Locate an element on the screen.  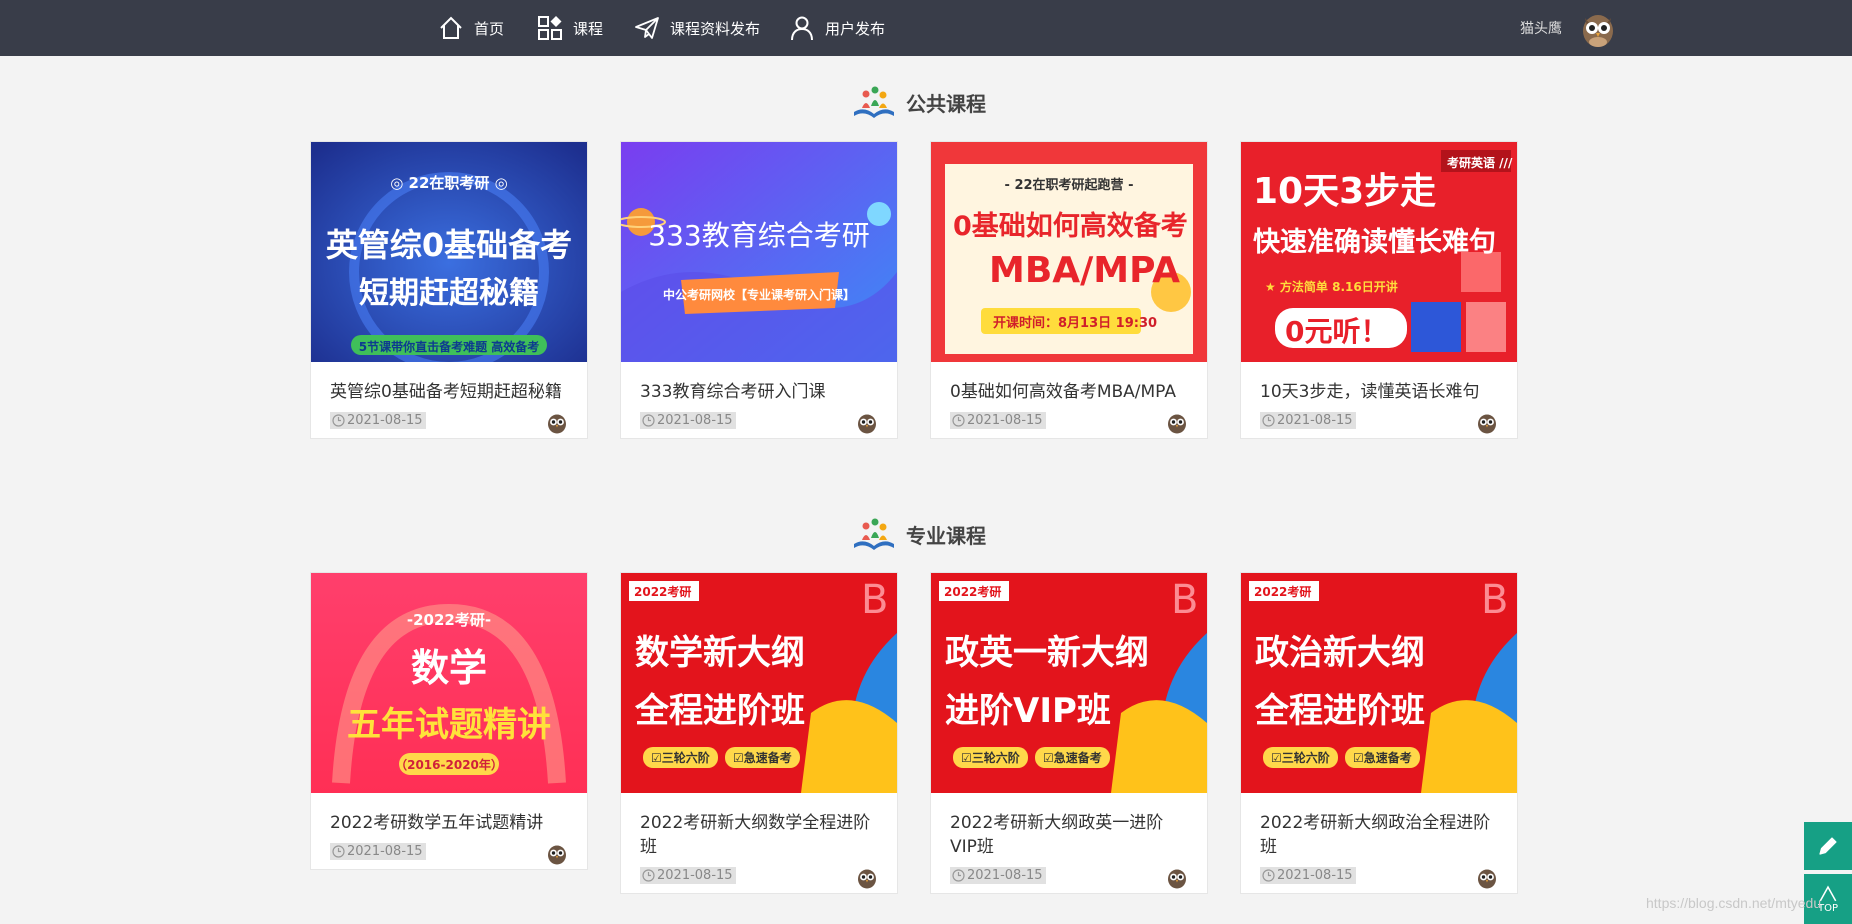
thumb-subheadline: MBA/MPA is located at coordinates (1085, 270).